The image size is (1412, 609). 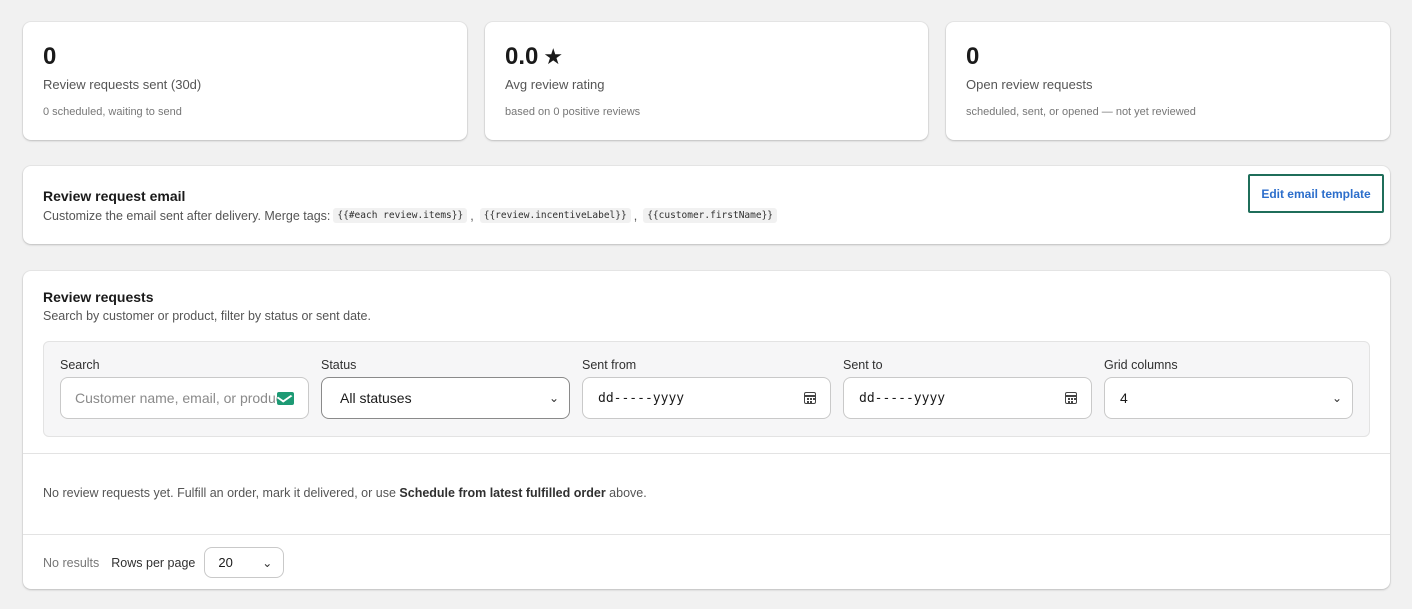 What do you see at coordinates (555, 84) in the screenshot?
I see `stat-label: Avg review rating` at bounding box center [555, 84].